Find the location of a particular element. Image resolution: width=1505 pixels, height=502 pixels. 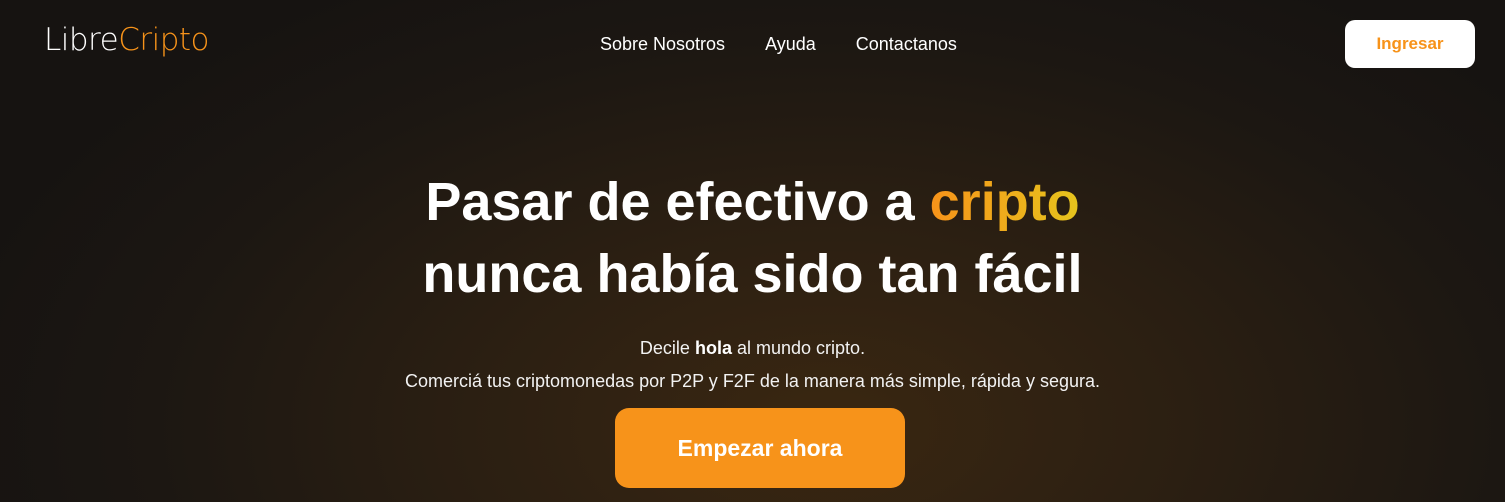

nav-link-contactanos: Contactanos is located at coordinates (906, 44).